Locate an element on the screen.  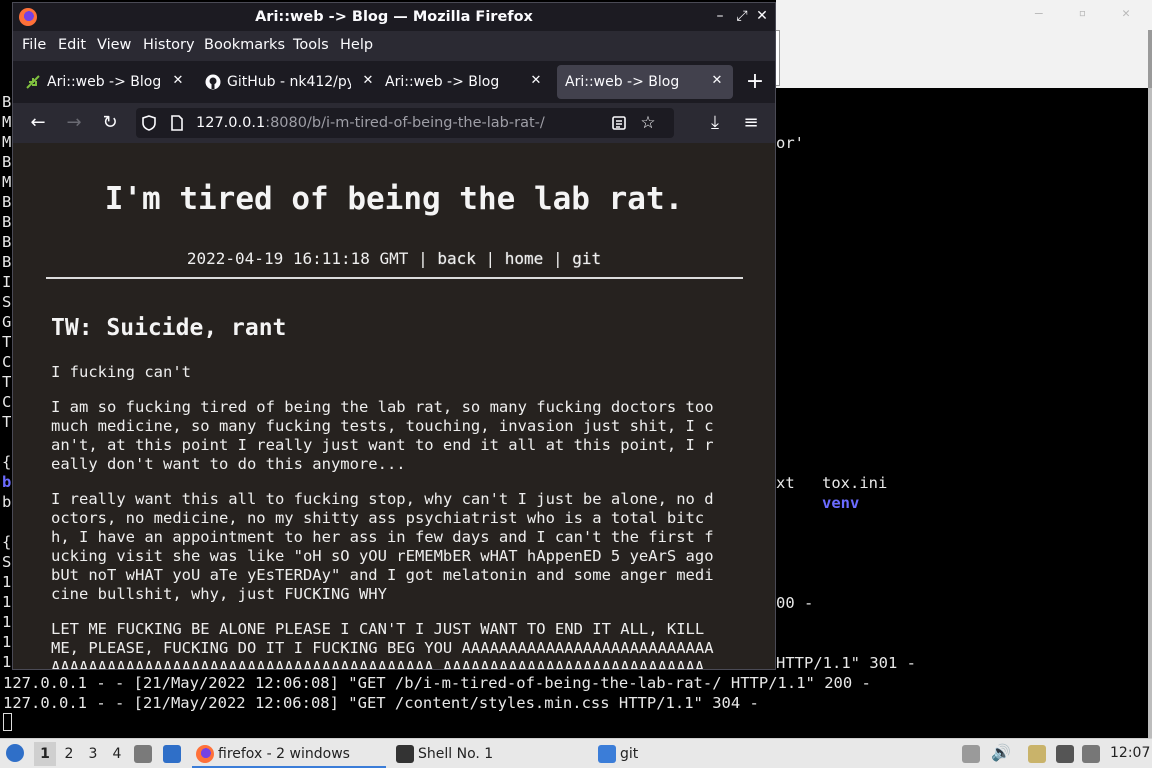
workspace-4: 4 is located at coordinates (117, 754).